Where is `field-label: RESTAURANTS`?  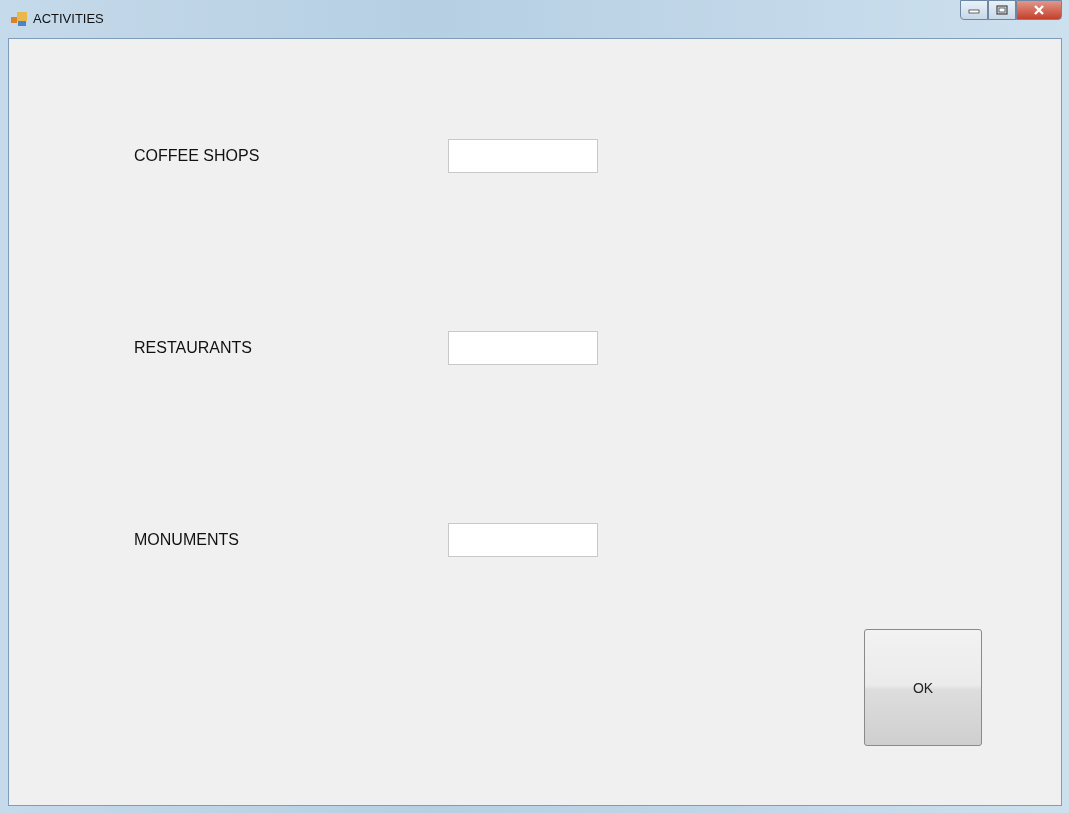
field-label: RESTAURANTS is located at coordinates (193, 348).